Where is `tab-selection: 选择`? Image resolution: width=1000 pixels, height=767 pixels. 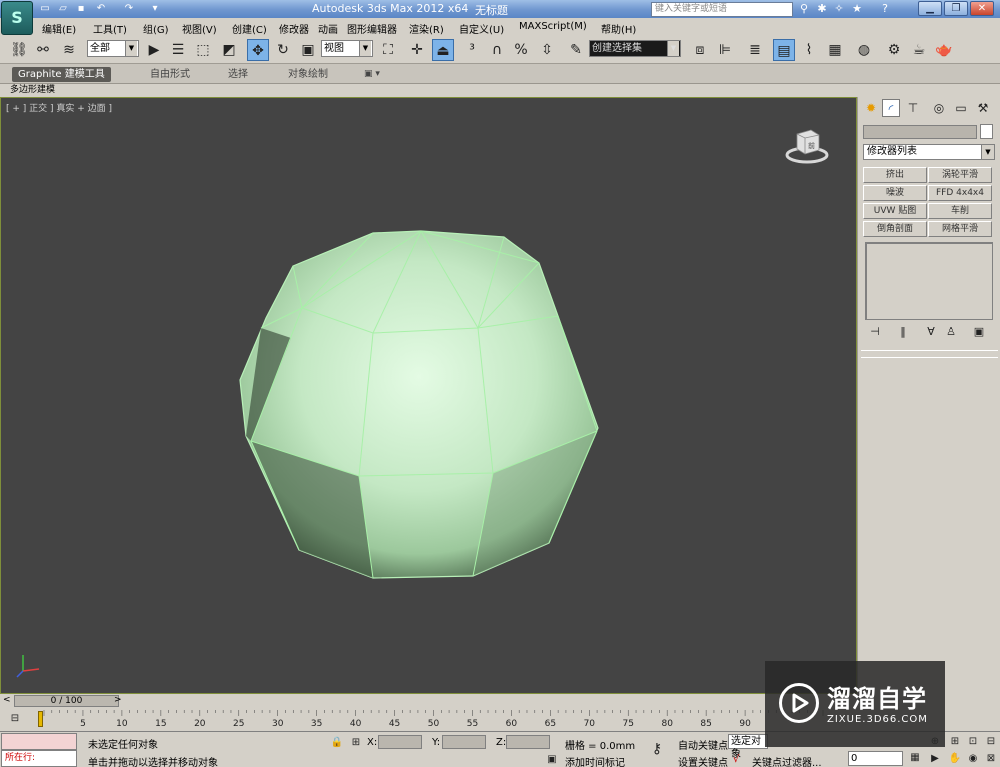
tab-selection: 选择 is located at coordinates (238, 74).